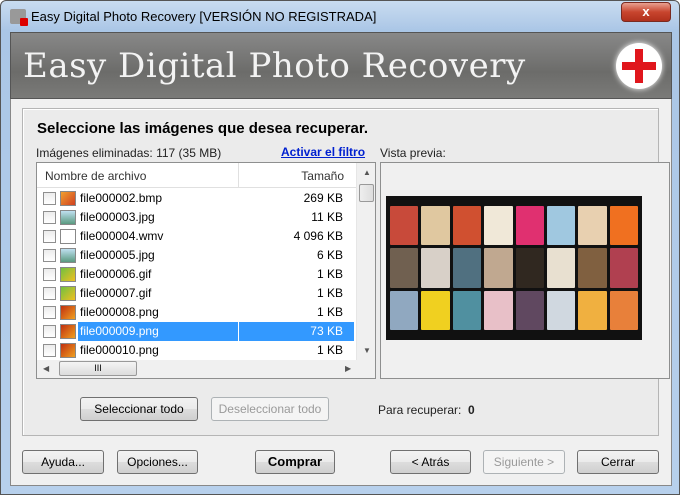  Describe the element at coordinates (646, 12) in the screenshot. I see `close-window-button: x` at that location.